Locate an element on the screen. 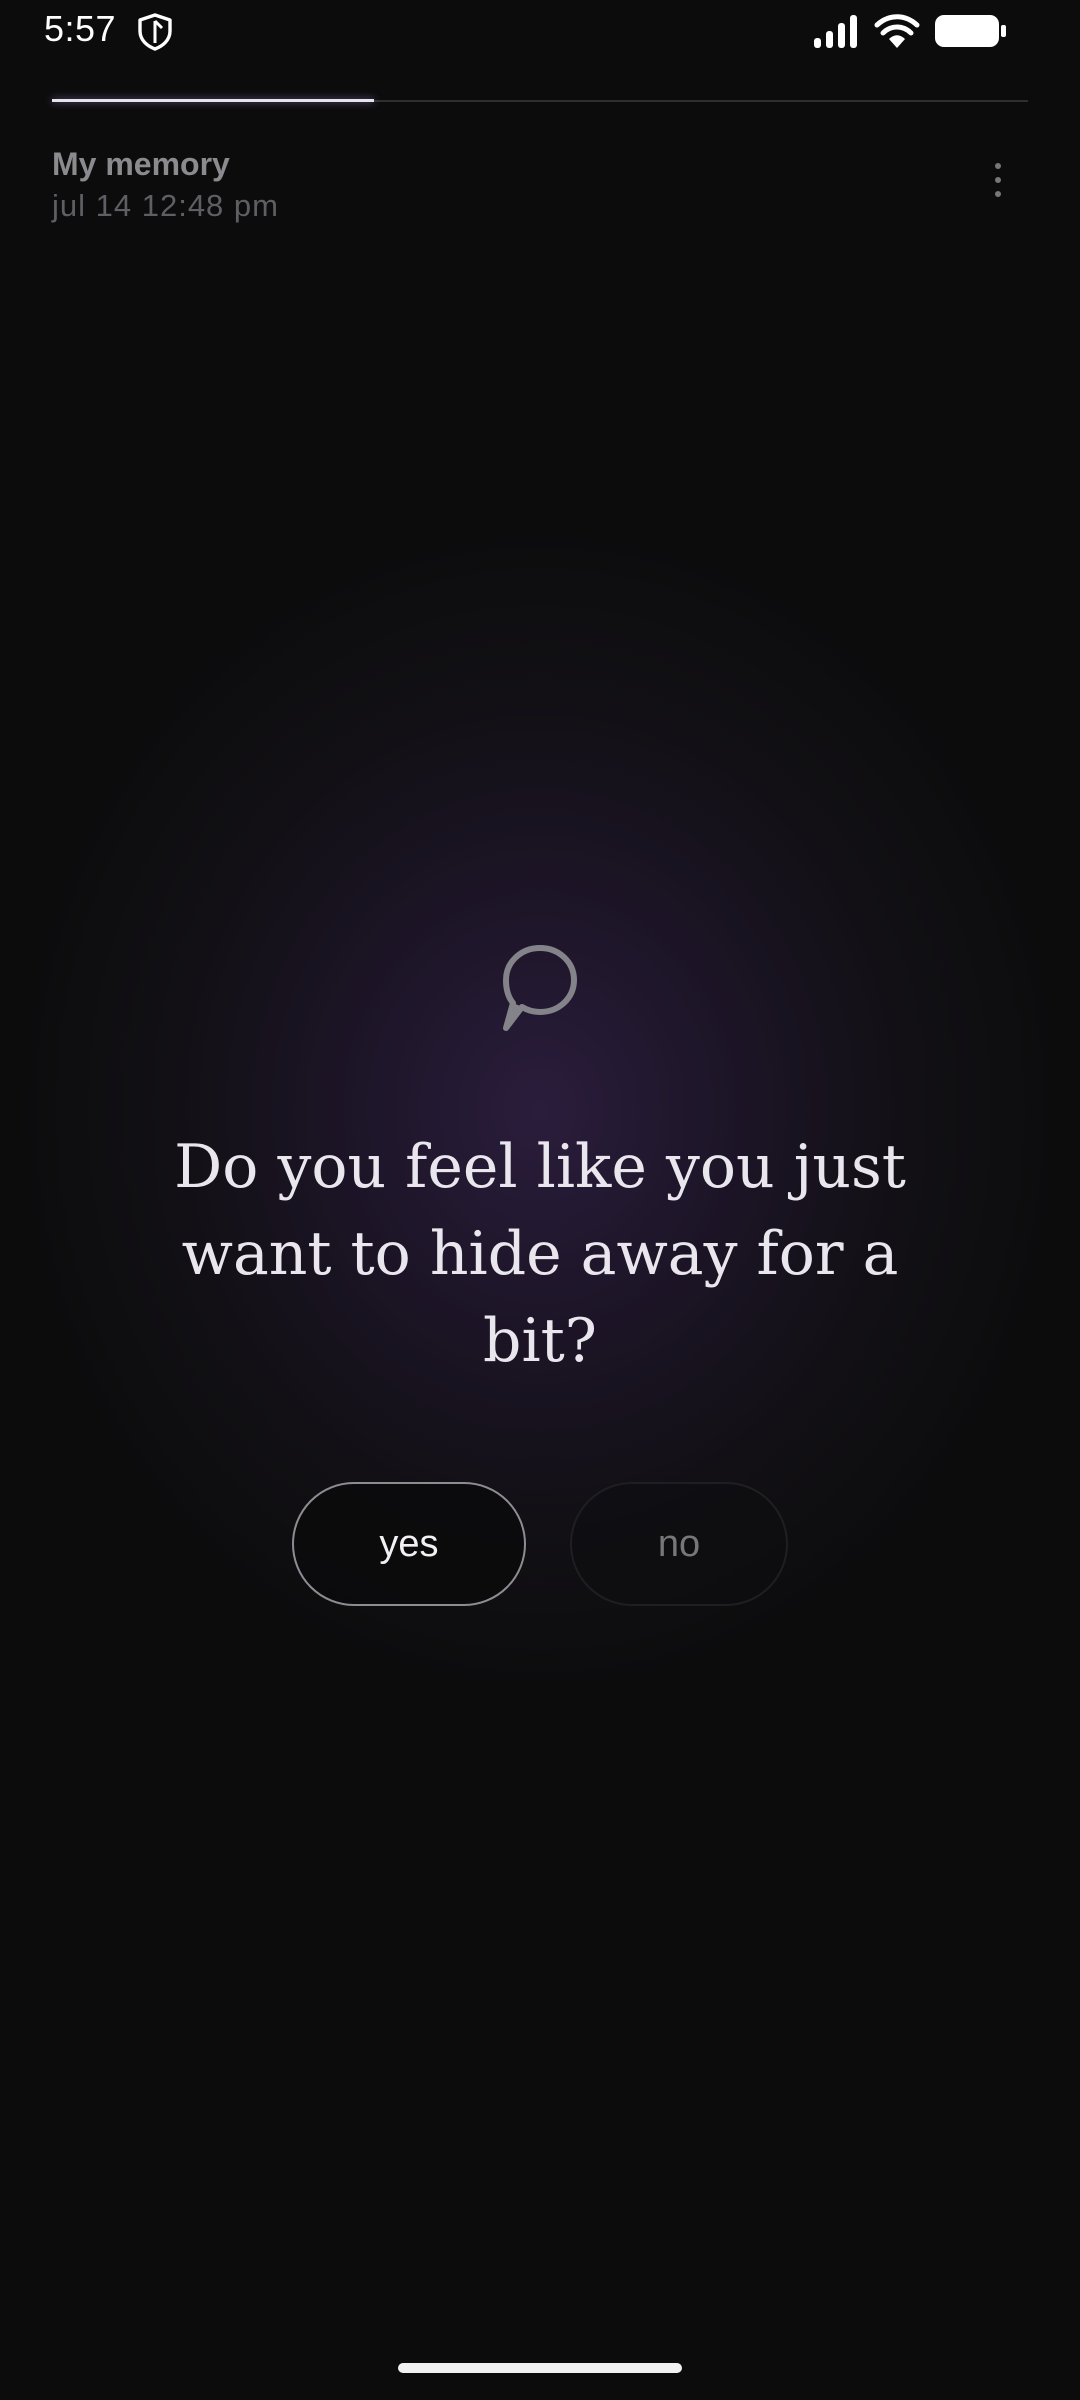 The image size is (1080, 2400). signal-icon is located at coordinates (835, 31).